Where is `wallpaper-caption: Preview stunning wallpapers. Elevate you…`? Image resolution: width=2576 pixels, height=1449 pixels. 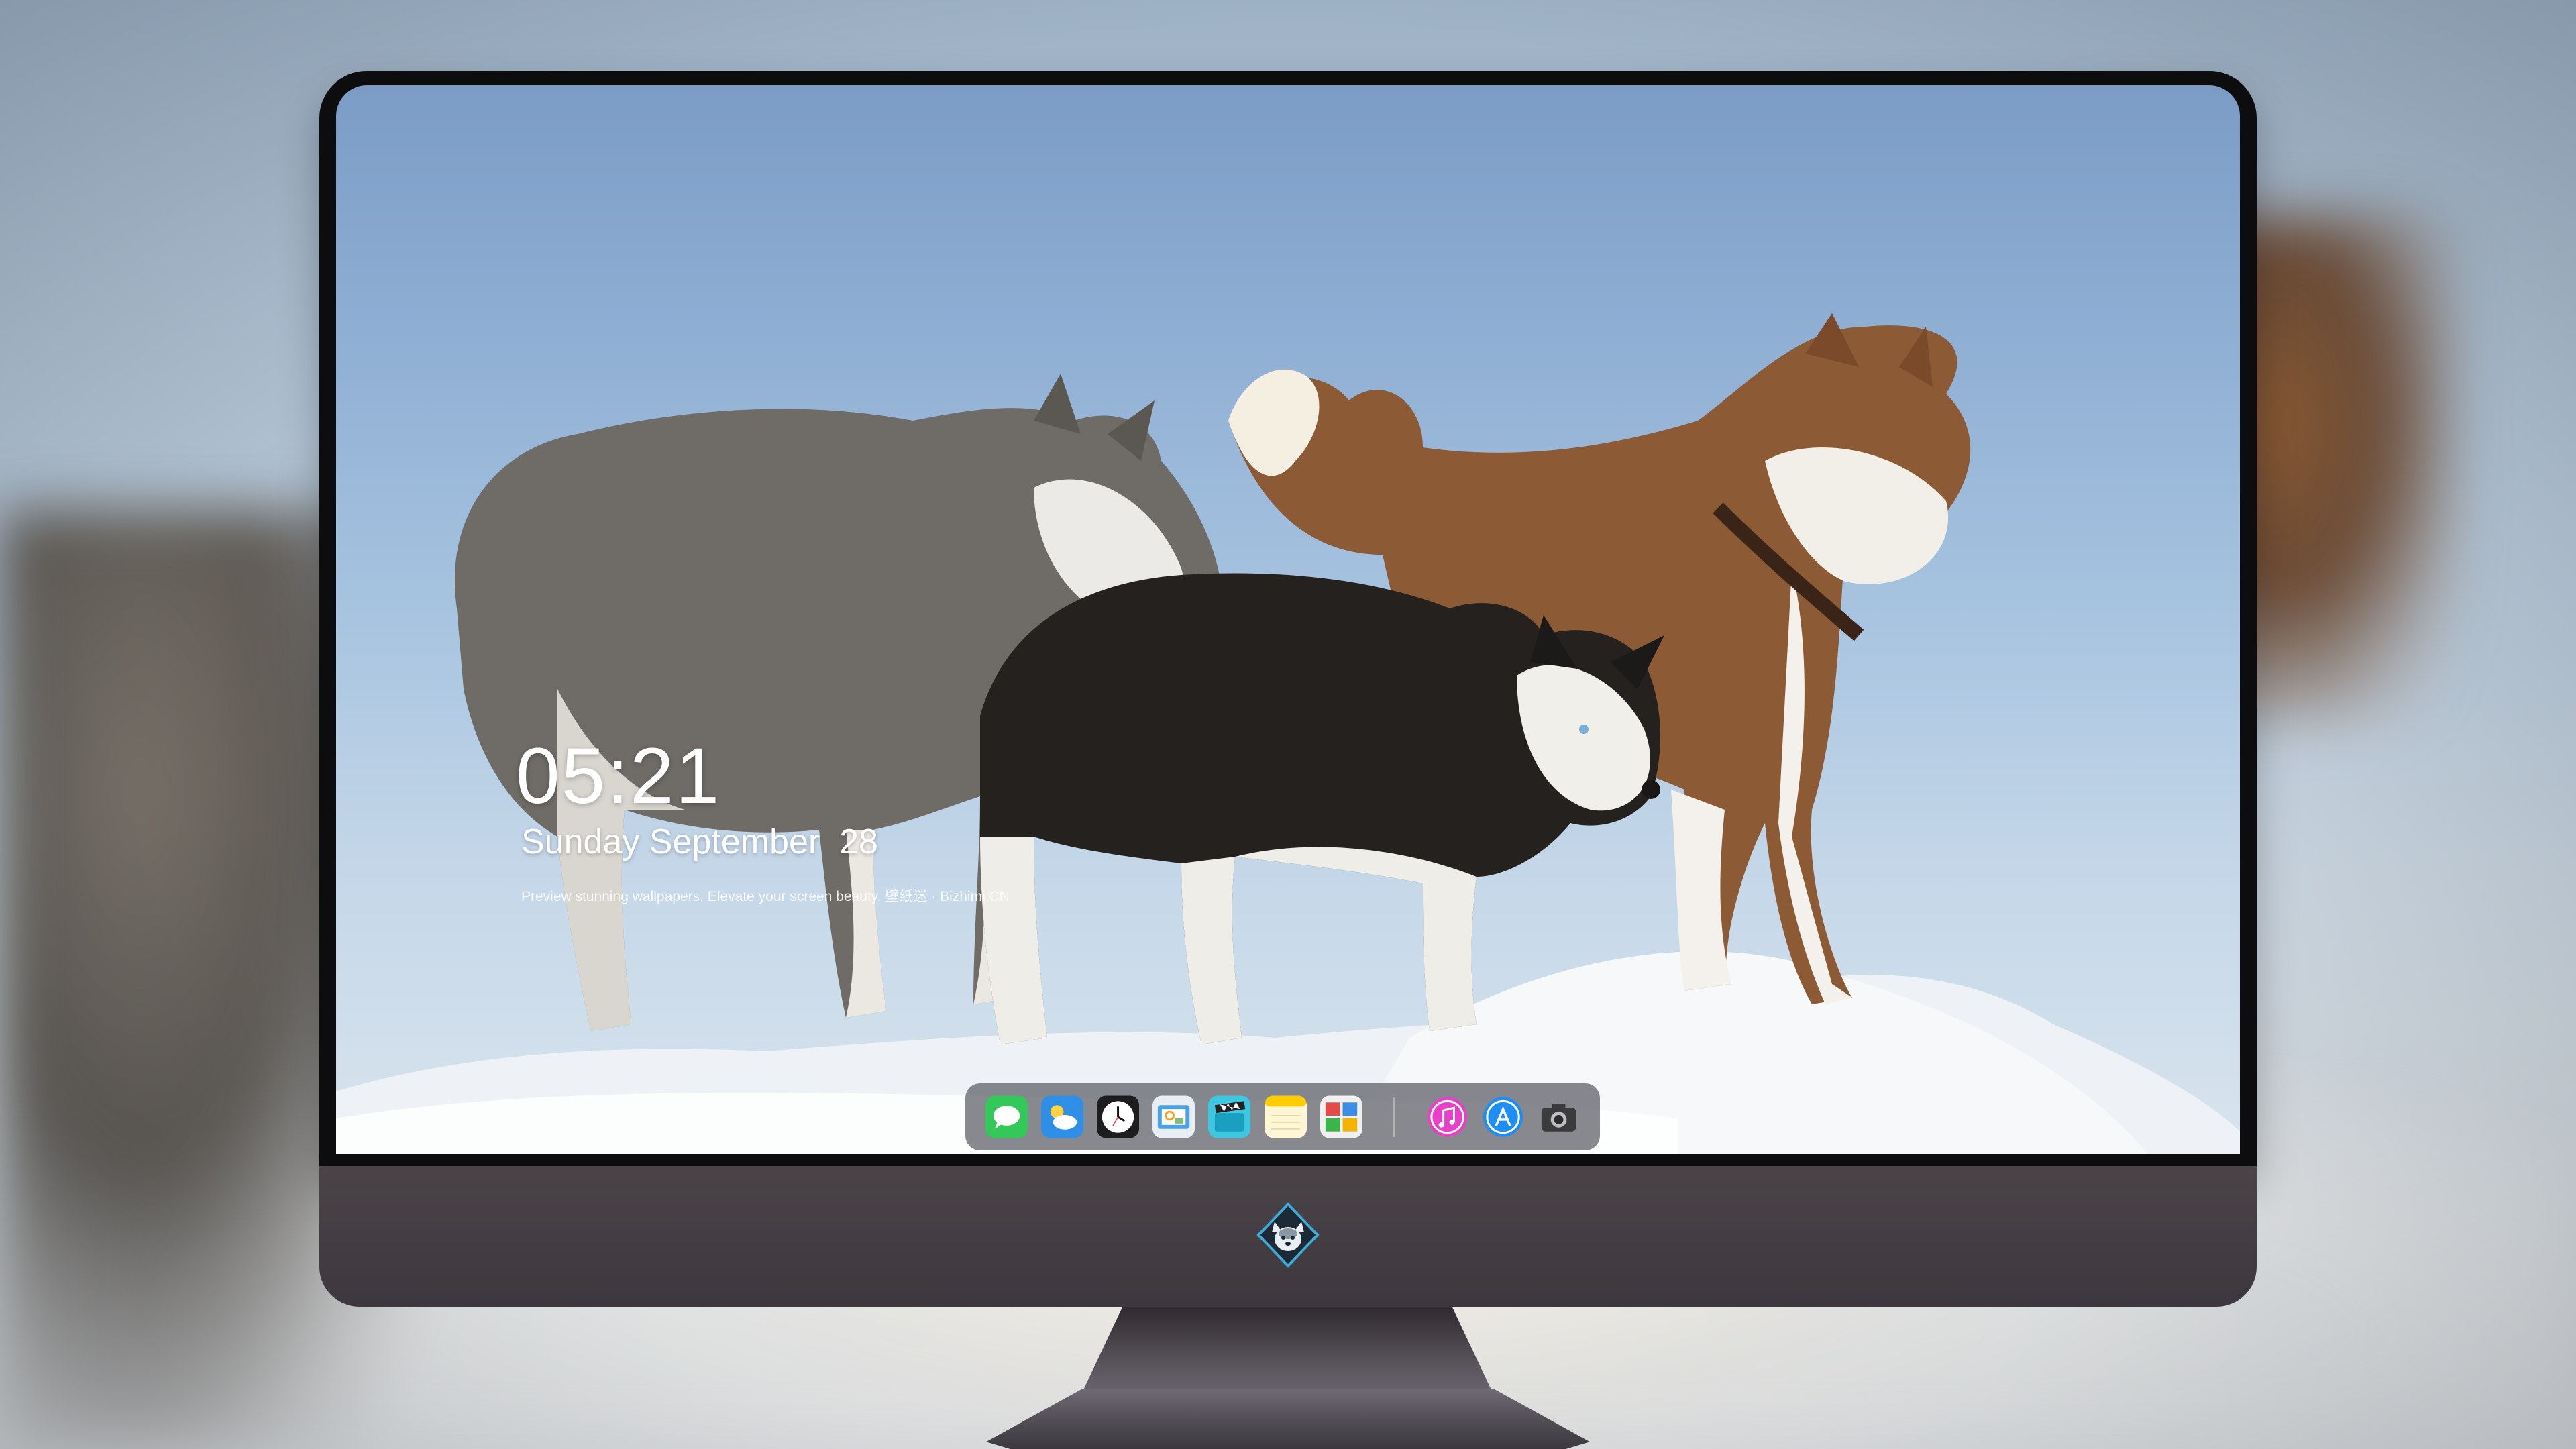
wallpaper-caption: Preview stunning wallpapers. Elevate you… is located at coordinates (765, 896).